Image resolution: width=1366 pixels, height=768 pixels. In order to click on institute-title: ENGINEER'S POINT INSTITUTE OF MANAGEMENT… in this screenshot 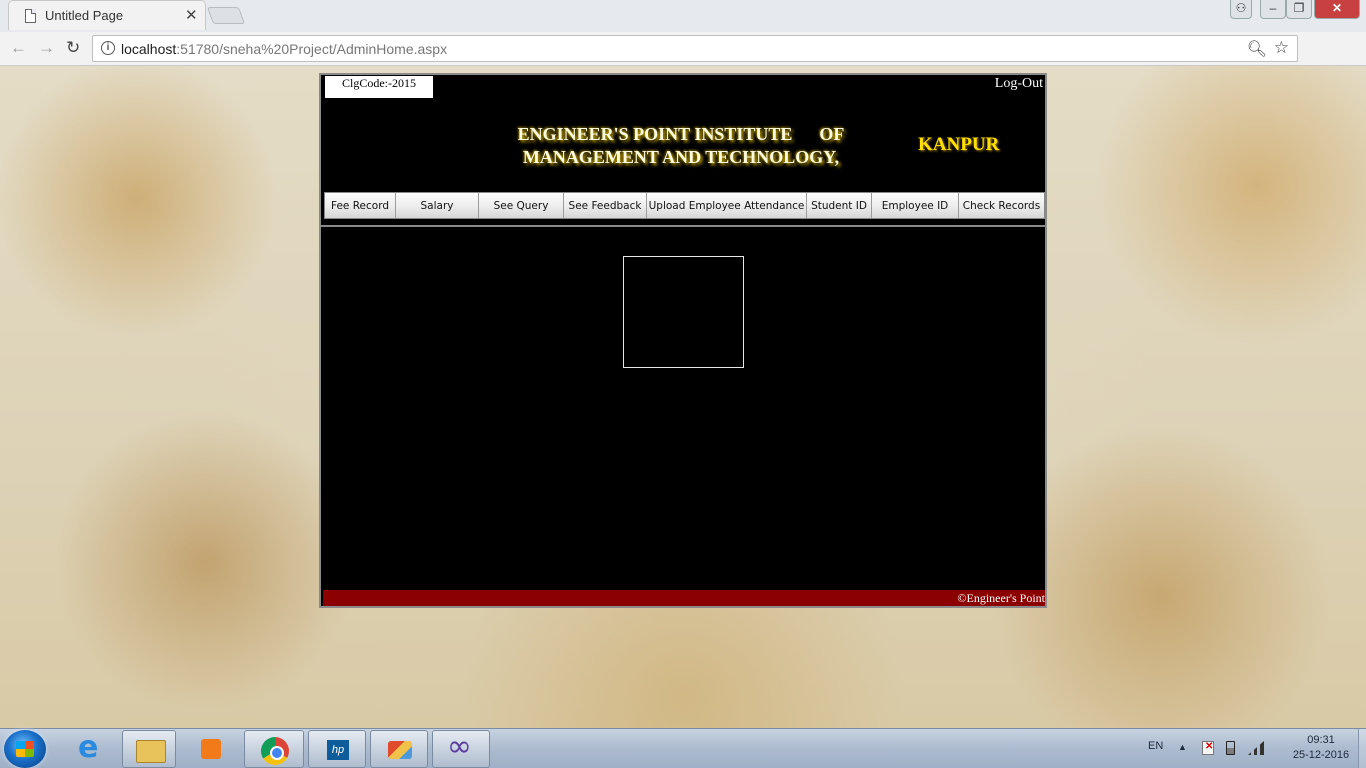, I will do `click(681, 145)`.